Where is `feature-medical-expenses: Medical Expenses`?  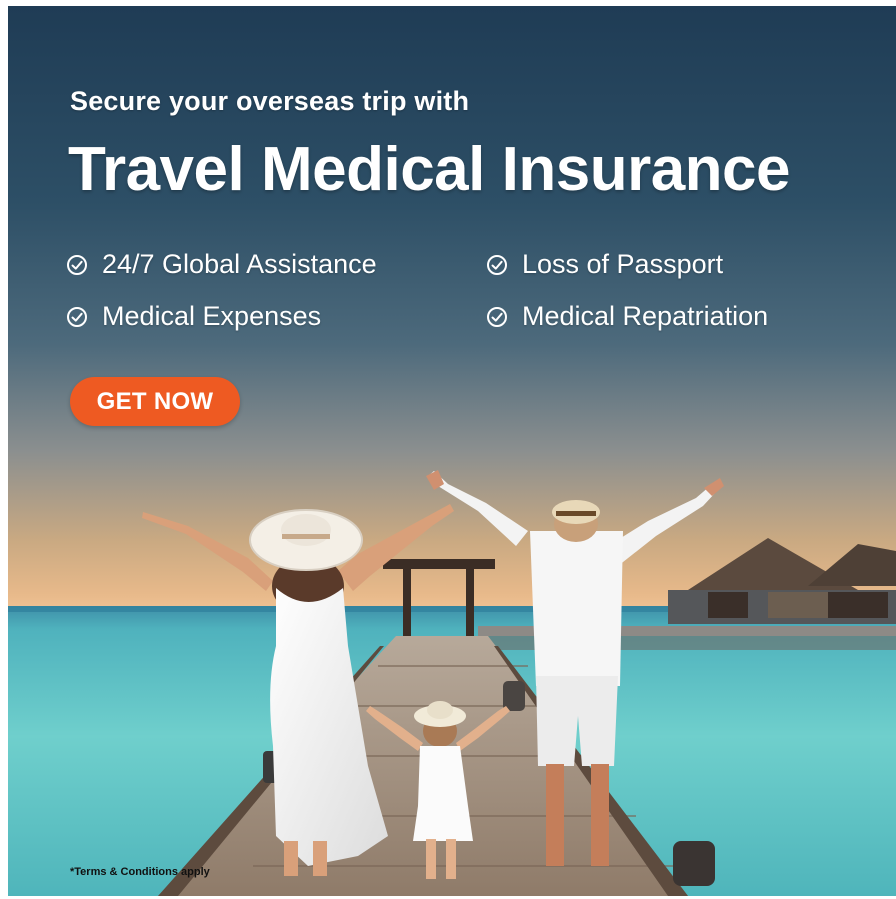
feature-medical-expenses: Medical Expenses is located at coordinates (193, 316).